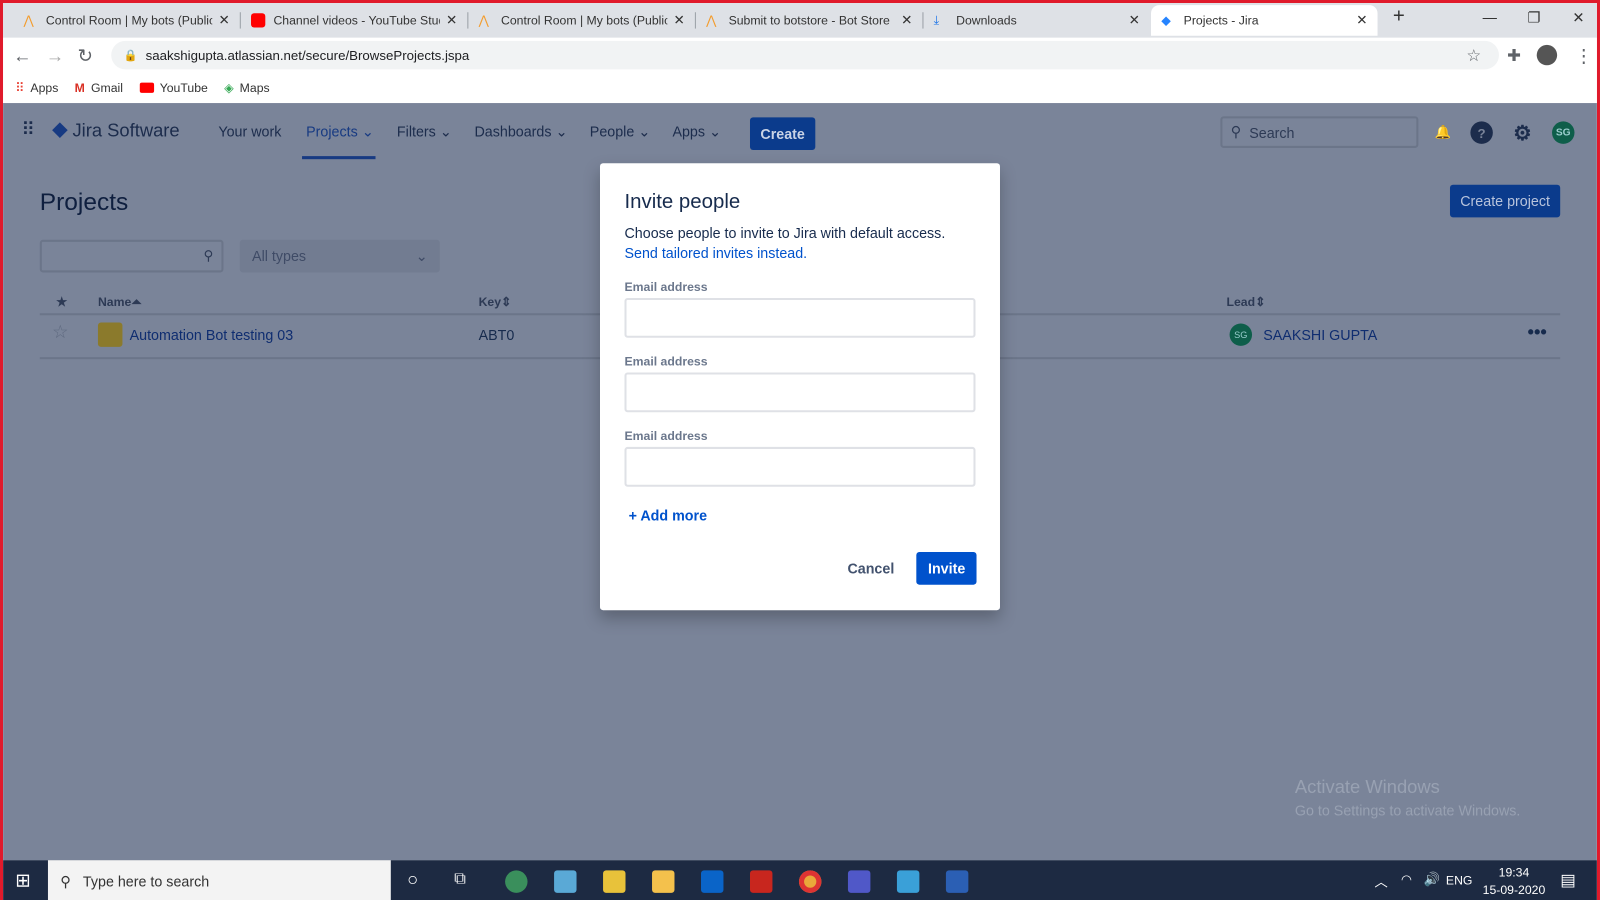  What do you see at coordinates (1522, 132) in the screenshot?
I see `settings-icon: ⚙` at bounding box center [1522, 132].